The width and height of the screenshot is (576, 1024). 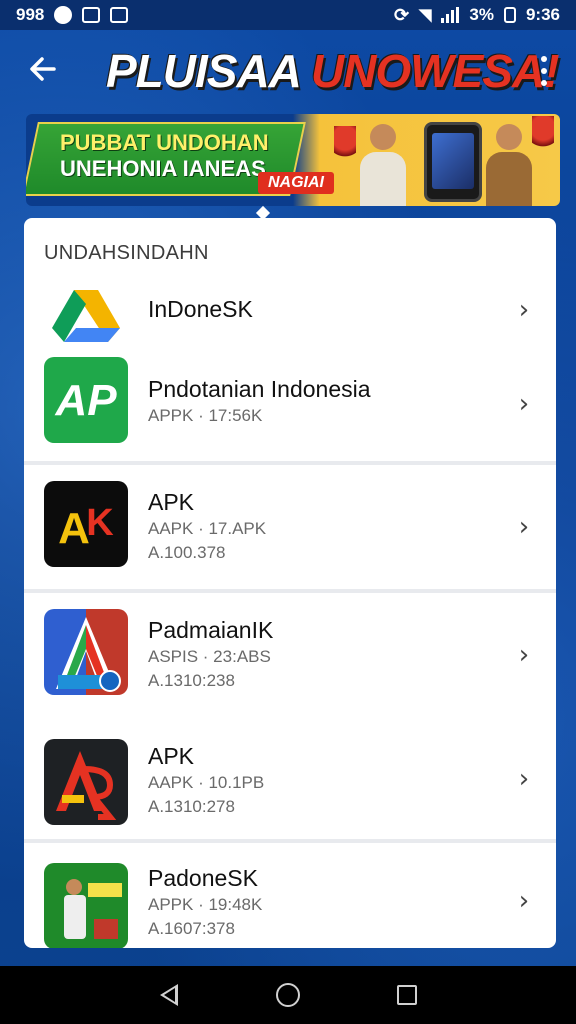 I want to click on nav-home-icon, so click(x=288, y=995).